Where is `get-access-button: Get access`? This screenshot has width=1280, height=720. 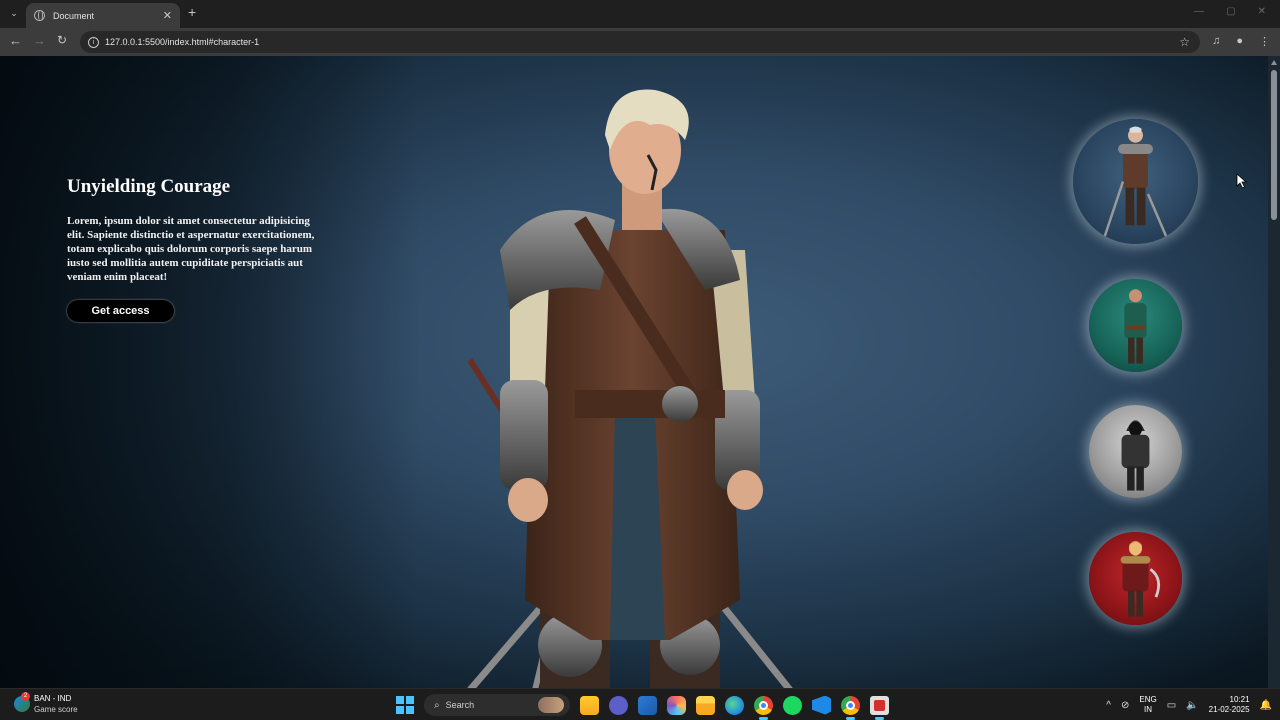
get-access-button: Get access is located at coordinates (120, 311).